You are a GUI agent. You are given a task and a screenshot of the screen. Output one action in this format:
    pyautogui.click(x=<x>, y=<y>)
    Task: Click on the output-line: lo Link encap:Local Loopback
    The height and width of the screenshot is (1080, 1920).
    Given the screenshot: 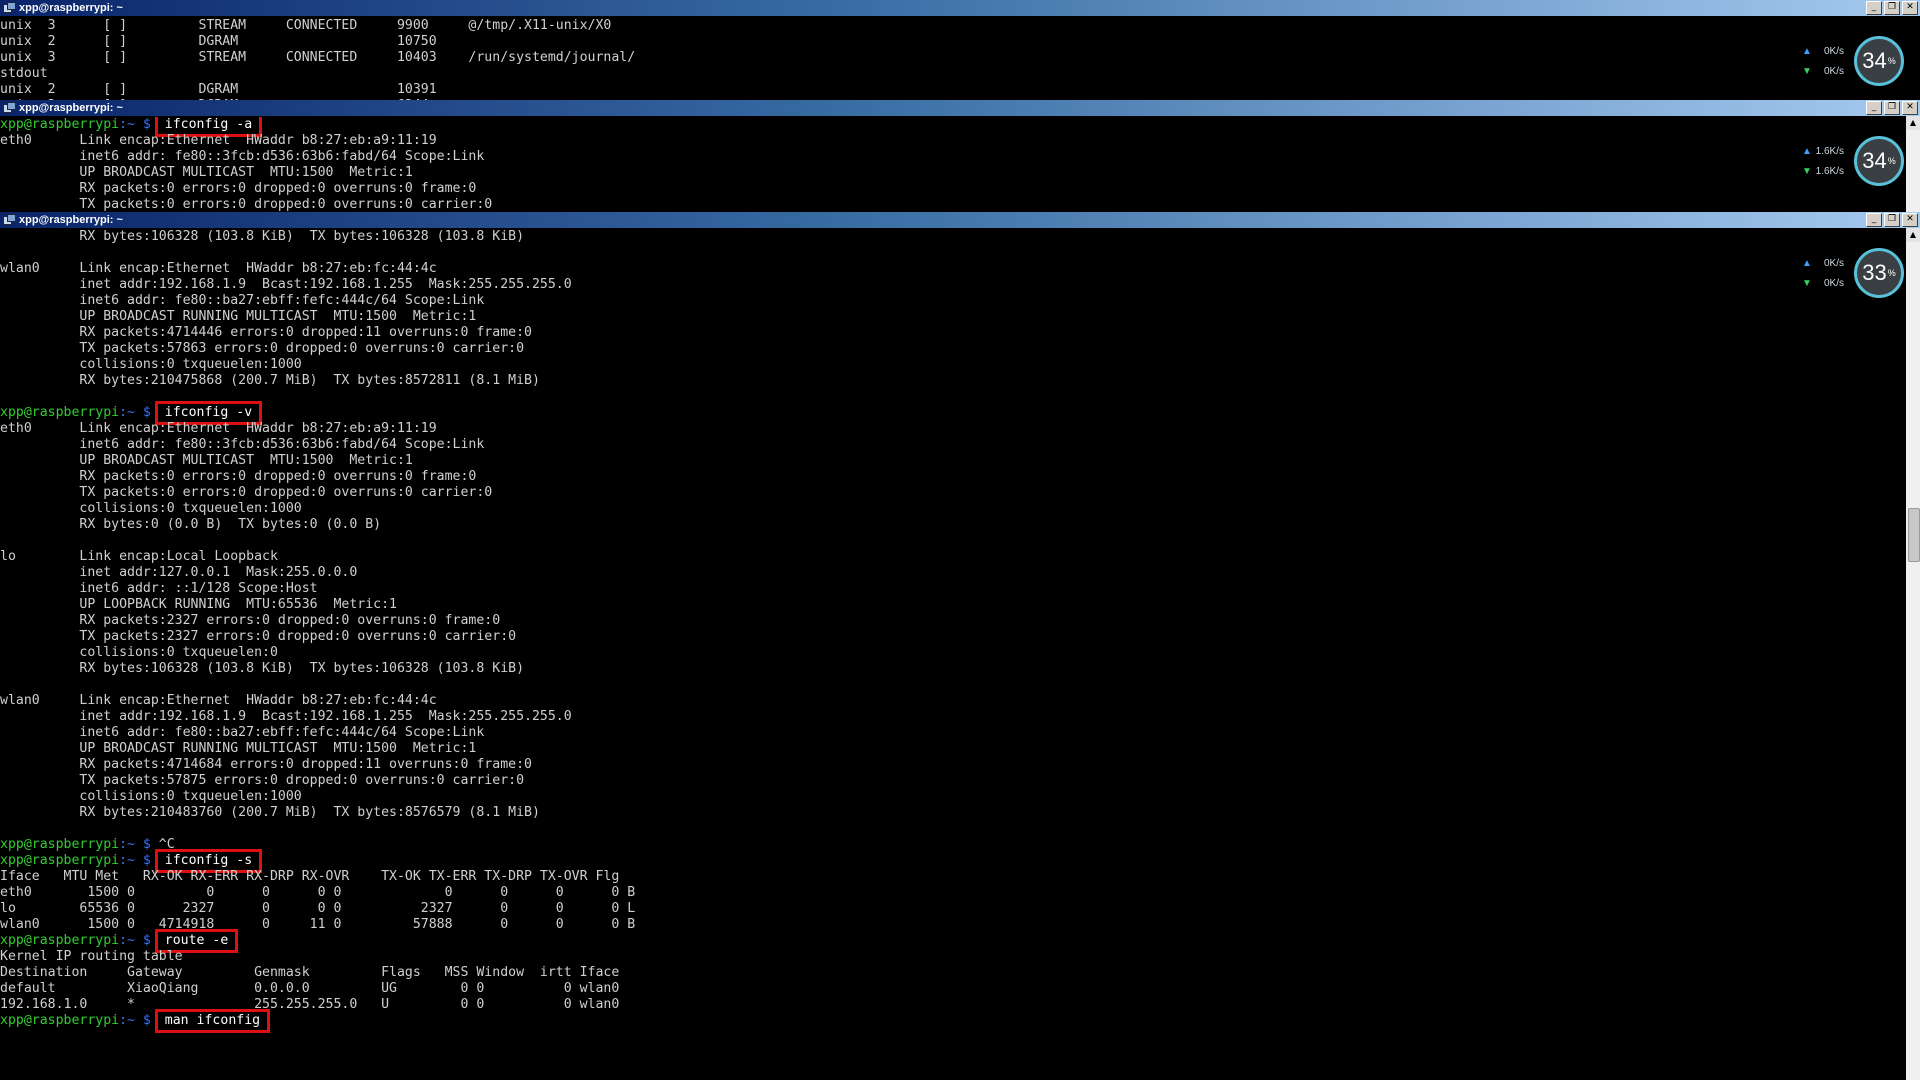 What is the action you would take?
    pyautogui.click(x=139, y=556)
    